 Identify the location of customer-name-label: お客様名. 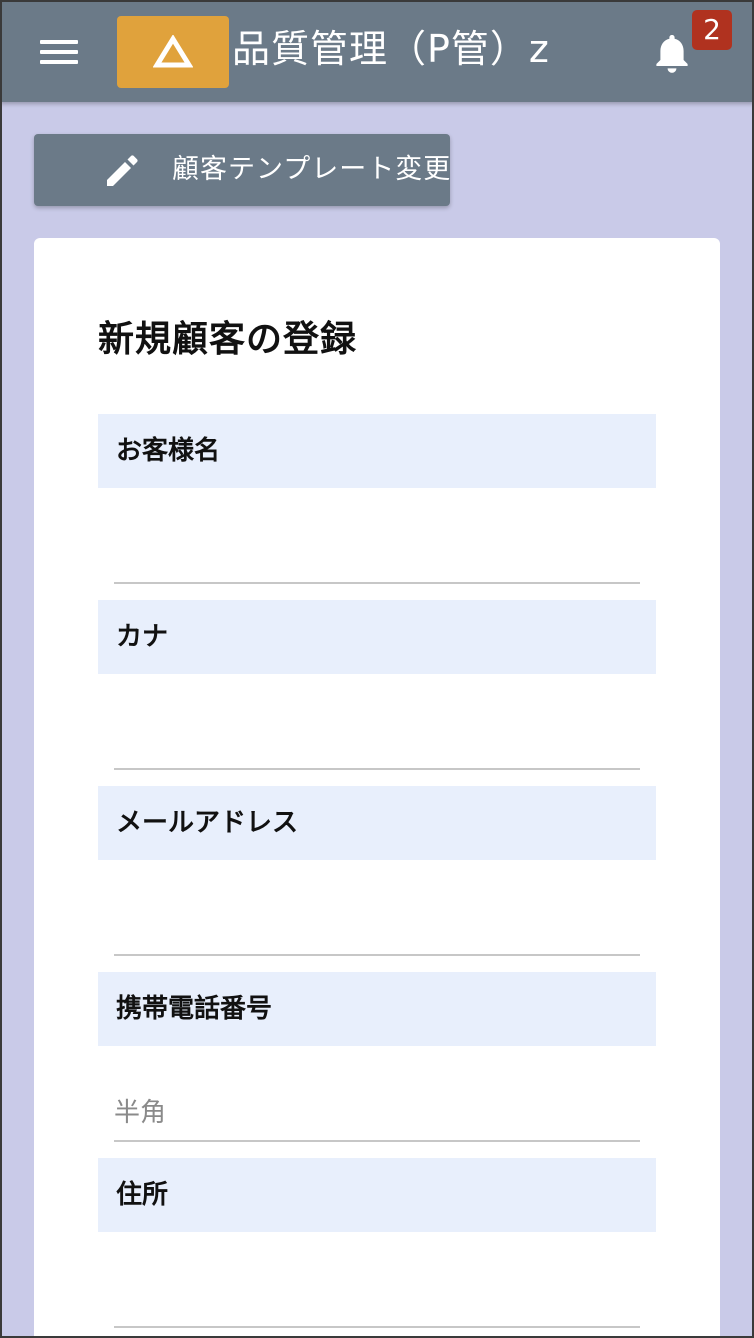
(377, 451).